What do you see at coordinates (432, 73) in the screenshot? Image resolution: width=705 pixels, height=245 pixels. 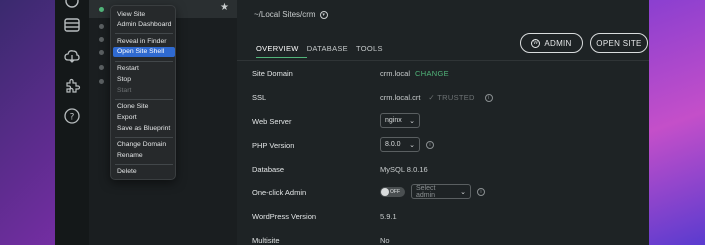 I see `change-domain-link: CHANGE` at bounding box center [432, 73].